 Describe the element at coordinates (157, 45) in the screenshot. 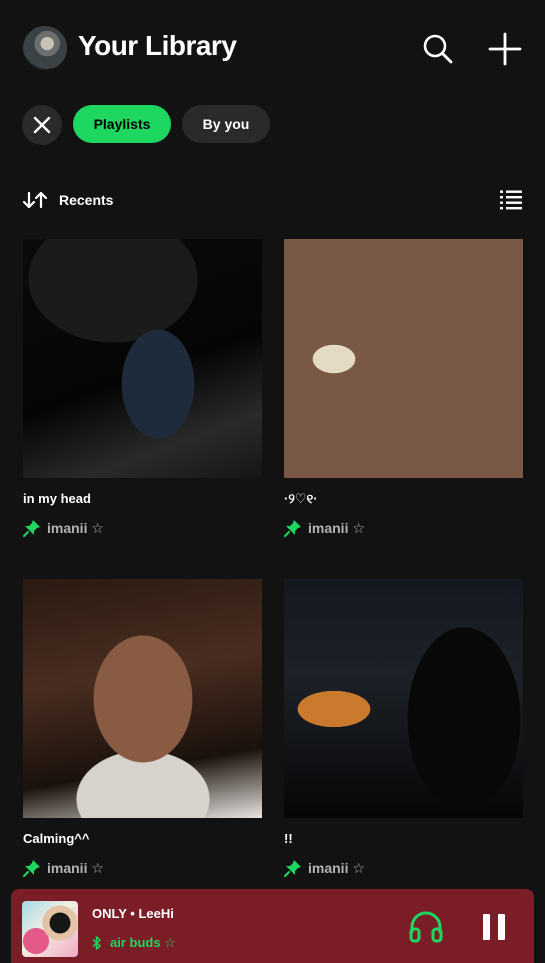

I see `page-title: Your Library` at that location.